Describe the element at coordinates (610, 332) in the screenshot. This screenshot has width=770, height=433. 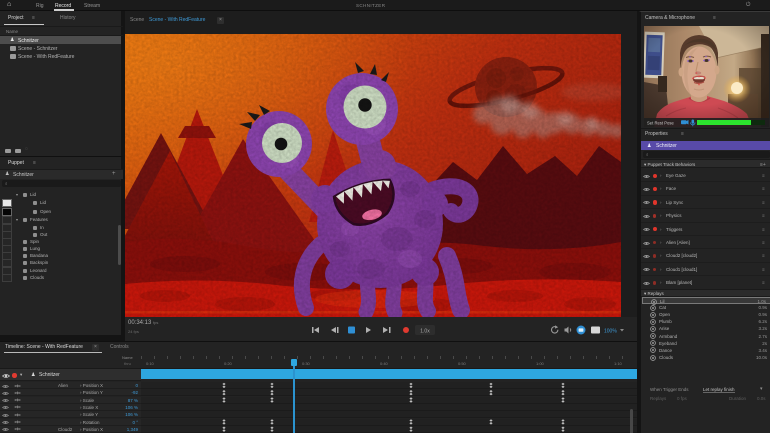
I see `svg-text: 100%` at that location.